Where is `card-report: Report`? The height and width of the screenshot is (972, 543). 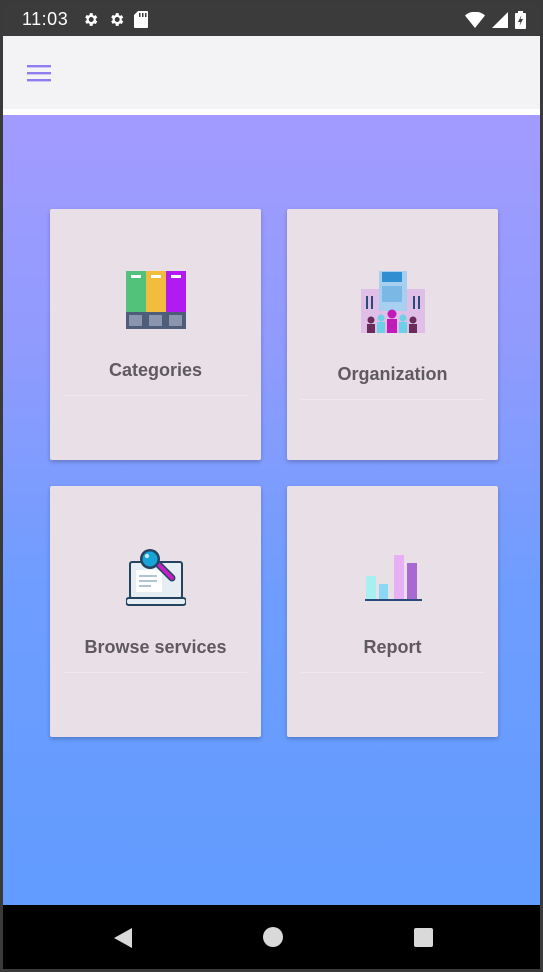
card-report: Report is located at coordinates (392, 611).